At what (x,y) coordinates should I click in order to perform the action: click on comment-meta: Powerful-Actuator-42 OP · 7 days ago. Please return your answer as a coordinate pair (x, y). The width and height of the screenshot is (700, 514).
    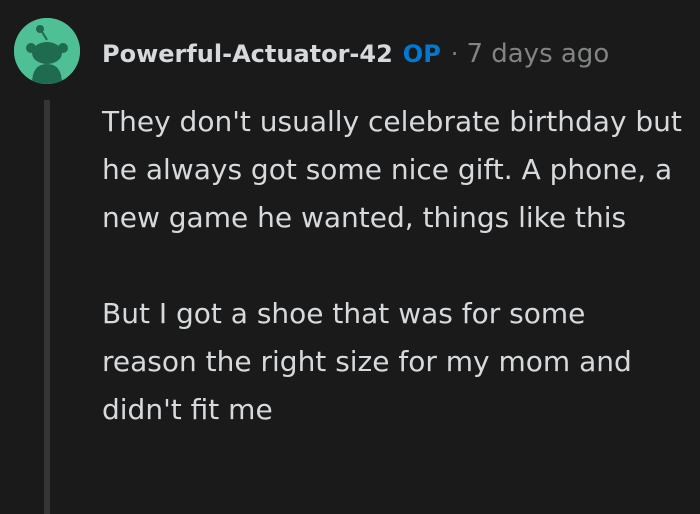
    Looking at the image, I should click on (355, 54).